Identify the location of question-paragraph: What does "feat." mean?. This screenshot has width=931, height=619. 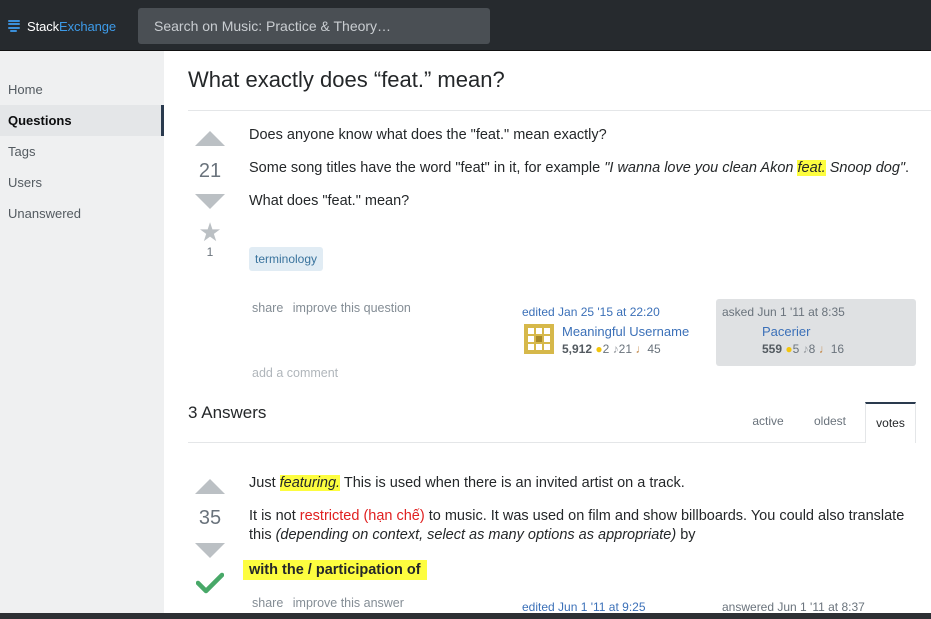
(329, 201).